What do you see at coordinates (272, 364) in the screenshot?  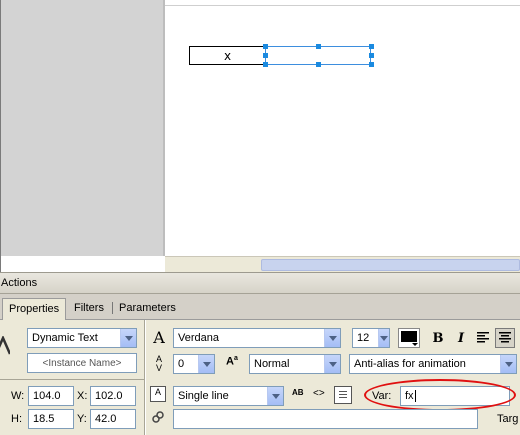 I see `character-position-value: Normal` at bounding box center [272, 364].